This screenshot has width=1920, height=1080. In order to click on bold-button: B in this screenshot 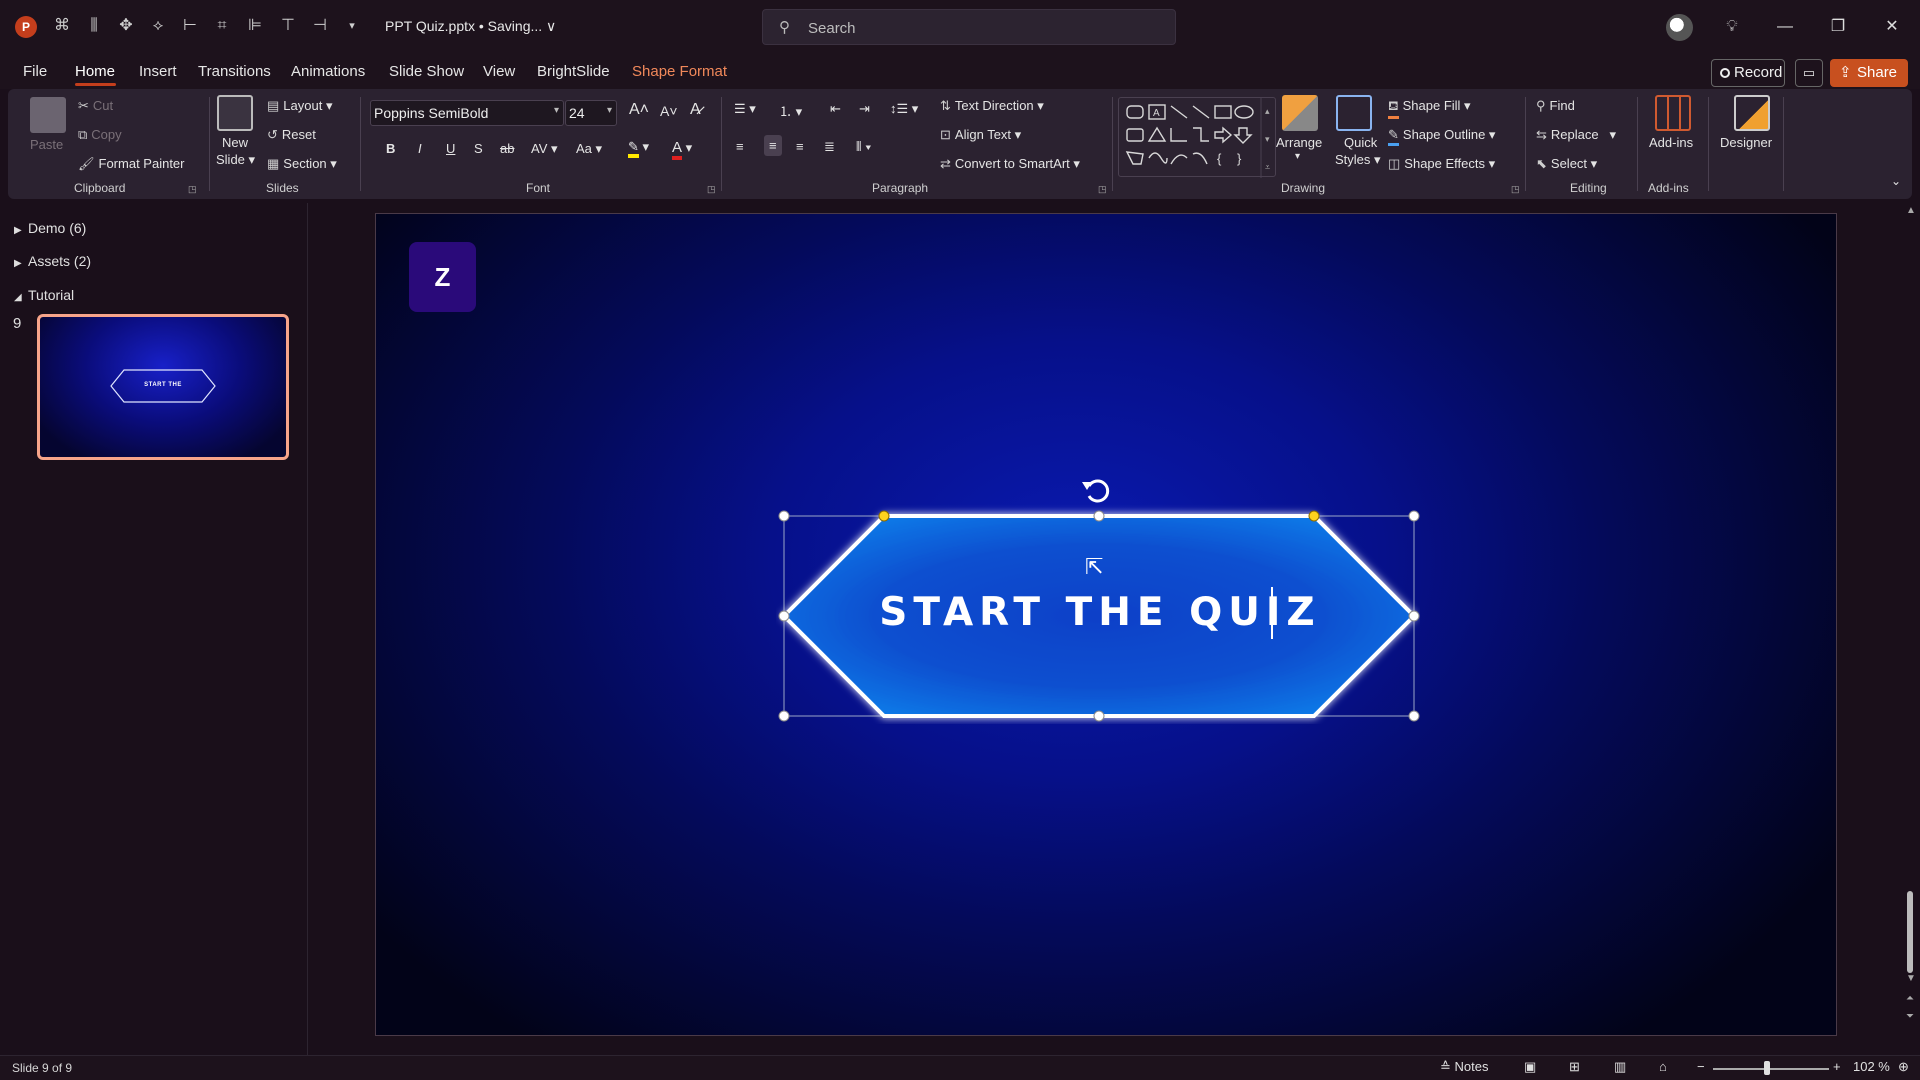, I will do `click(390, 148)`.